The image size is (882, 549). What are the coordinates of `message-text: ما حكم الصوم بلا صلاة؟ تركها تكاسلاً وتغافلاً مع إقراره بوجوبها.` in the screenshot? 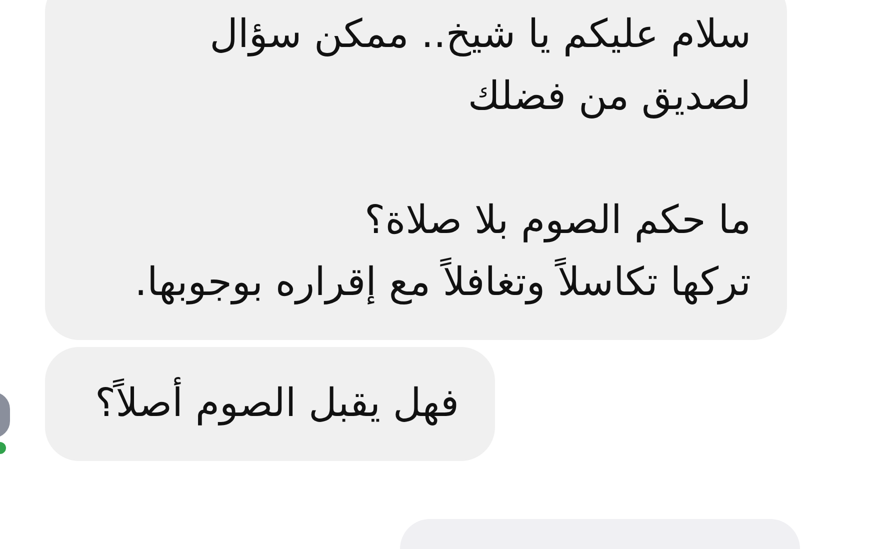 It's located at (442, 252).